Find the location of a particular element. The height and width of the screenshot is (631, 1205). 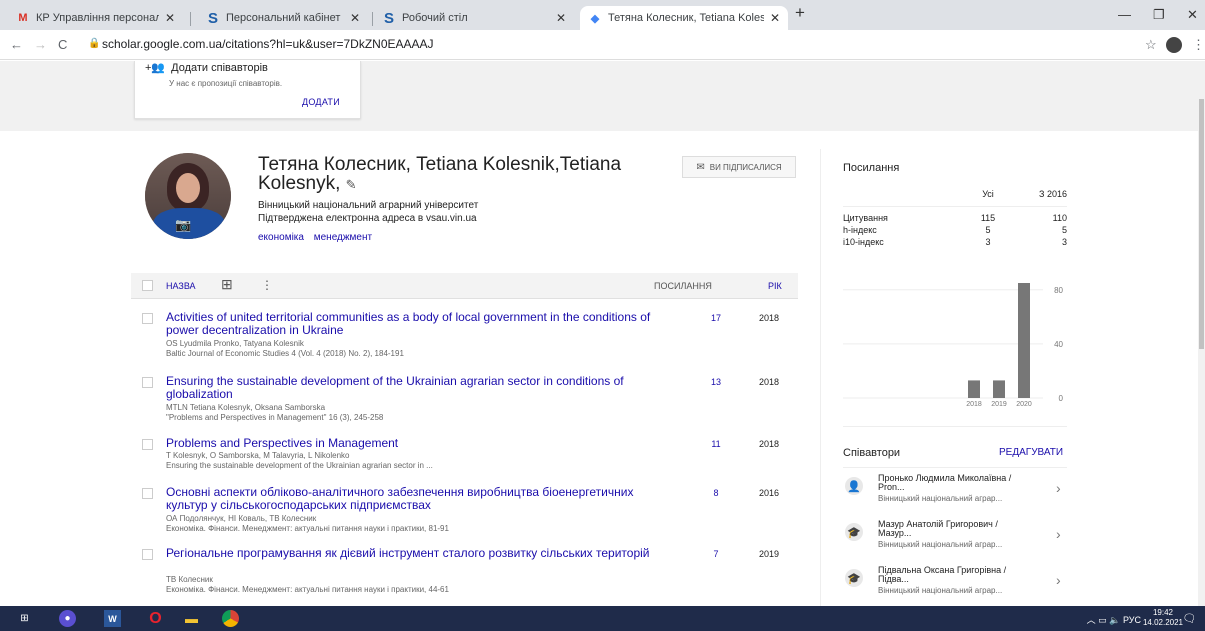

scrollbar-thumb is located at coordinates (1201, 224).